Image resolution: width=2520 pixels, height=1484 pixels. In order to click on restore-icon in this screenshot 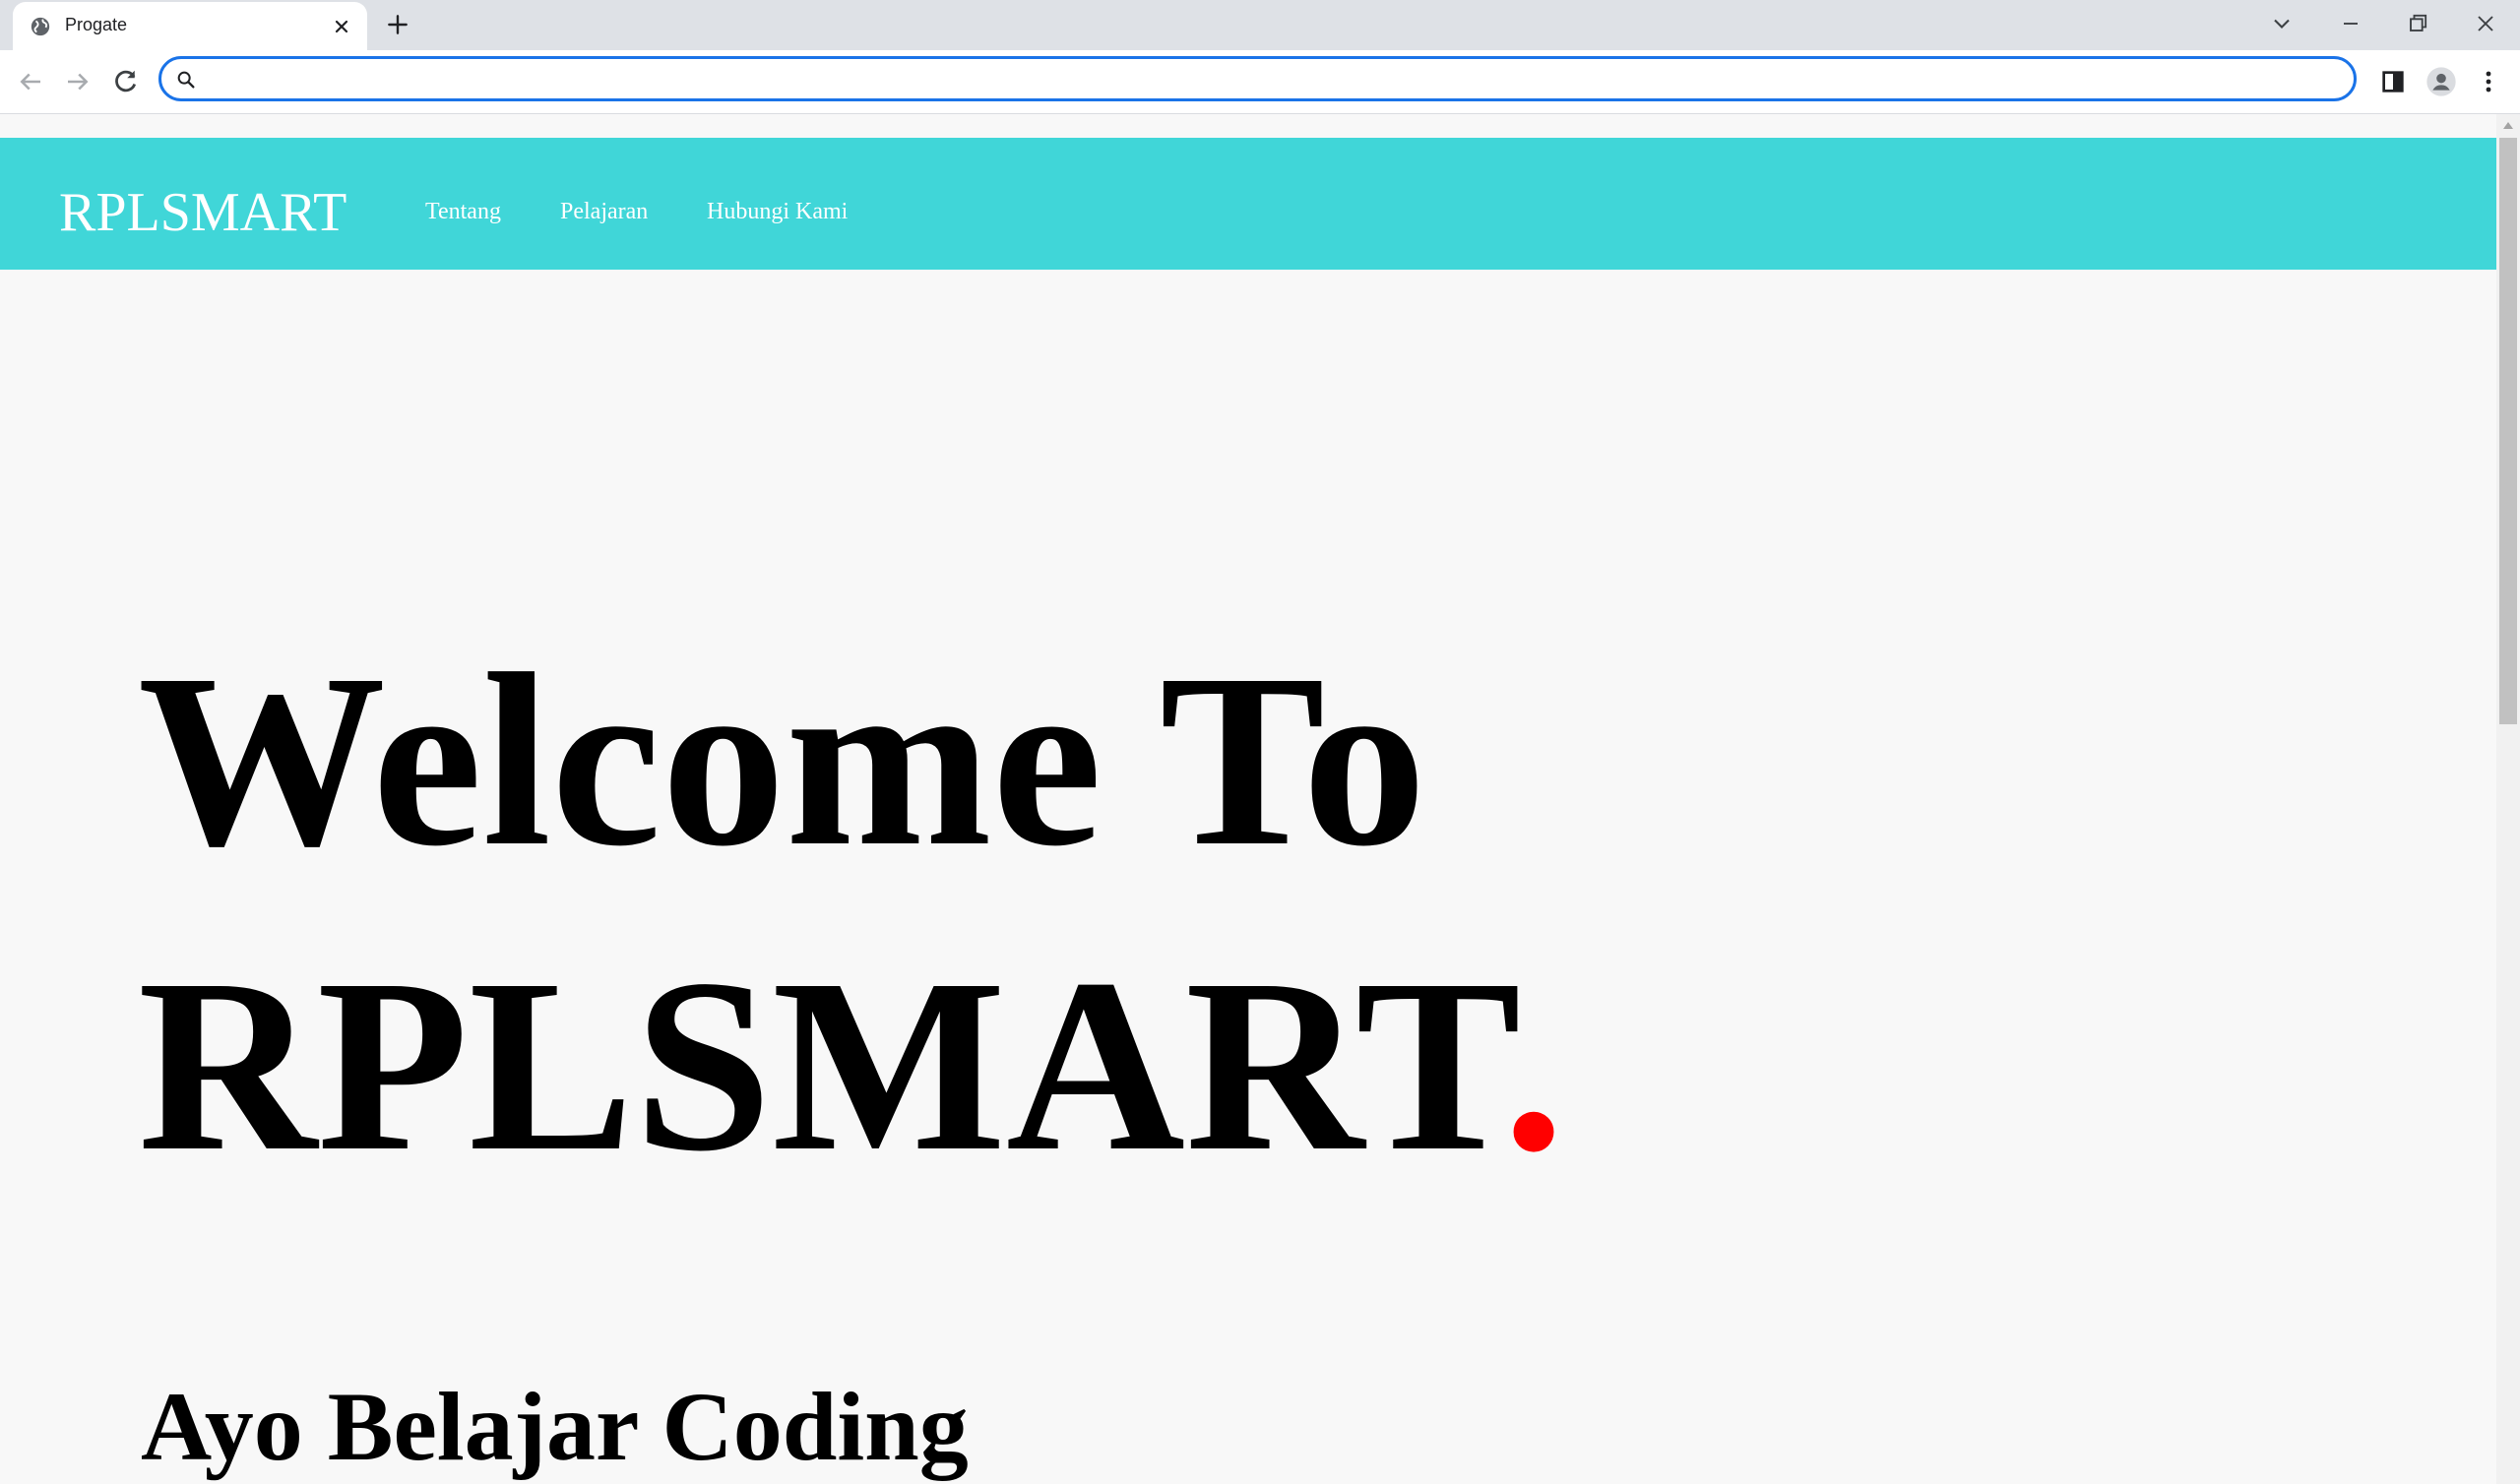, I will do `click(2417, 24)`.